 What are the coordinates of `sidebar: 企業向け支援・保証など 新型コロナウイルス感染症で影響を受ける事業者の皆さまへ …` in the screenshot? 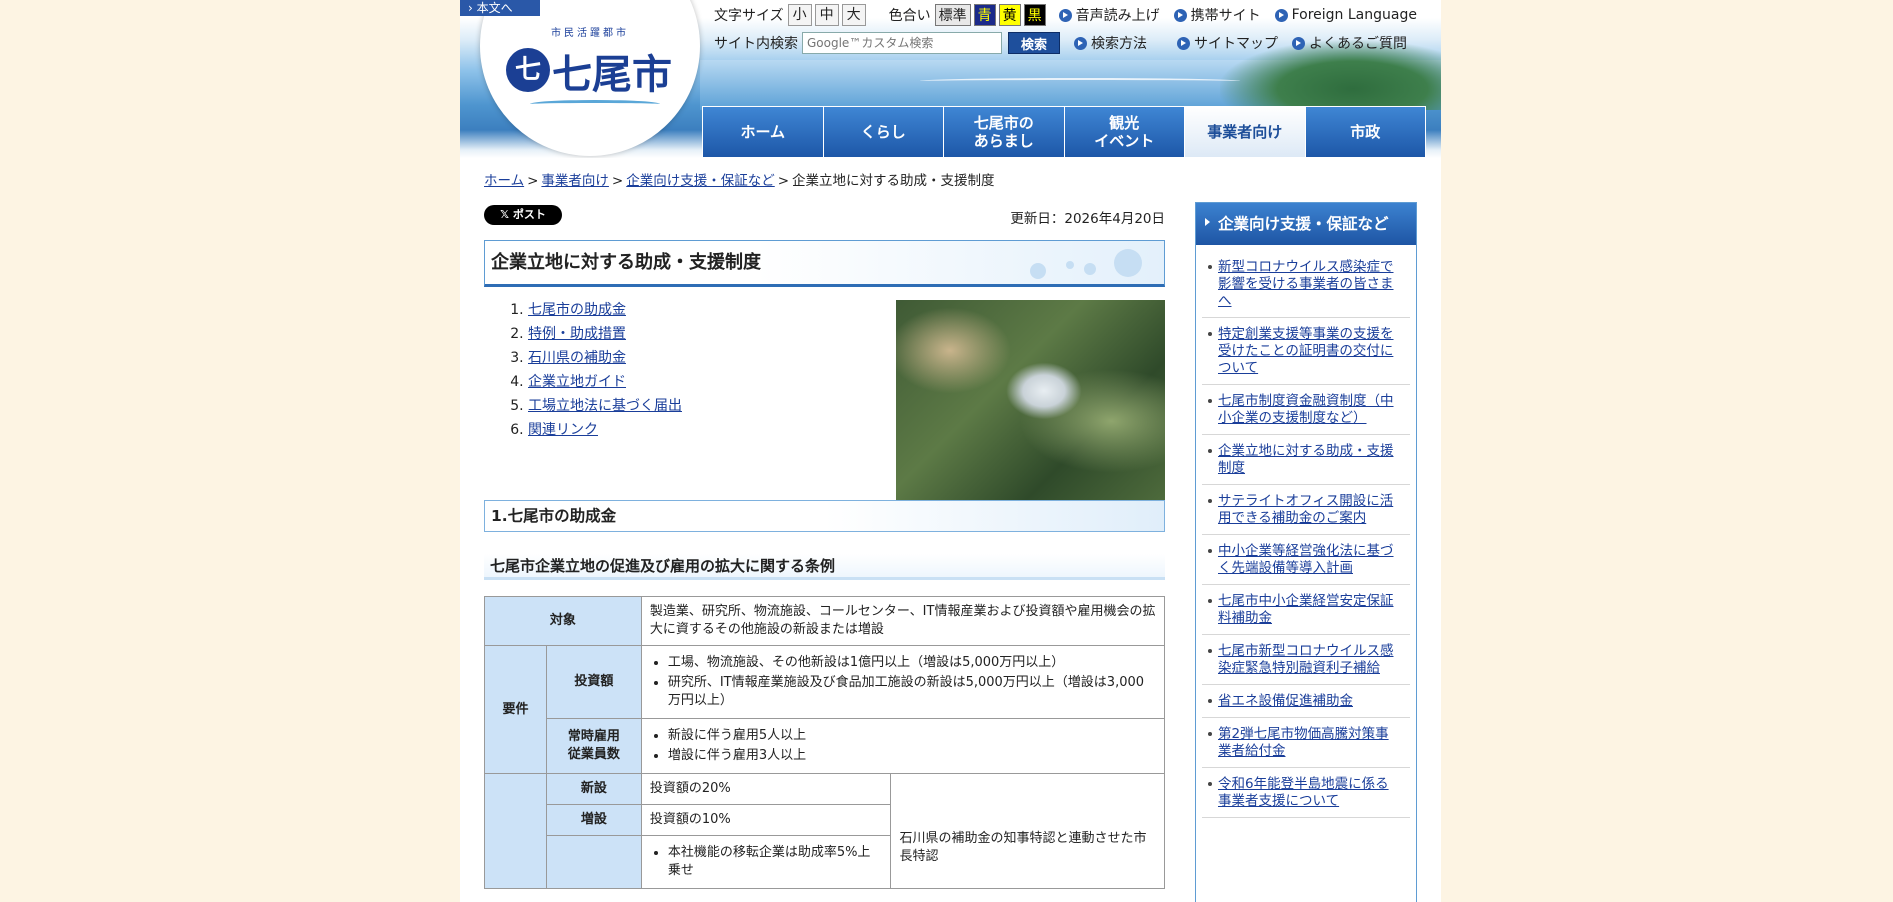 It's located at (1306, 552).